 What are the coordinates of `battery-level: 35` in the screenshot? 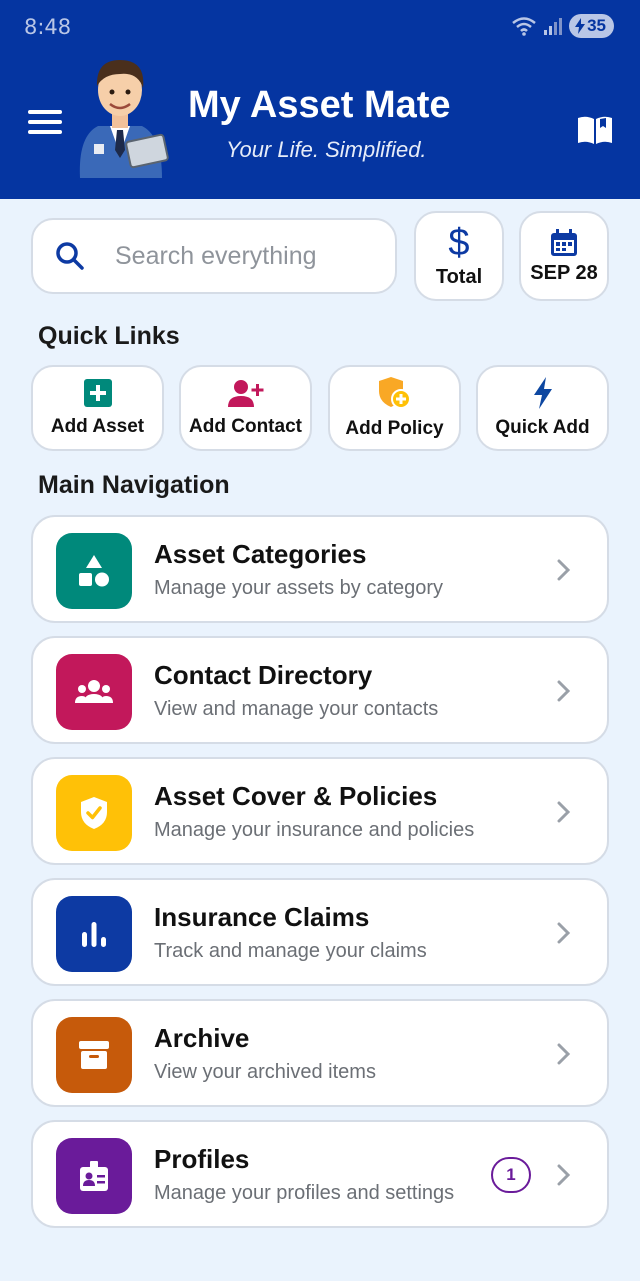 It's located at (596, 25).